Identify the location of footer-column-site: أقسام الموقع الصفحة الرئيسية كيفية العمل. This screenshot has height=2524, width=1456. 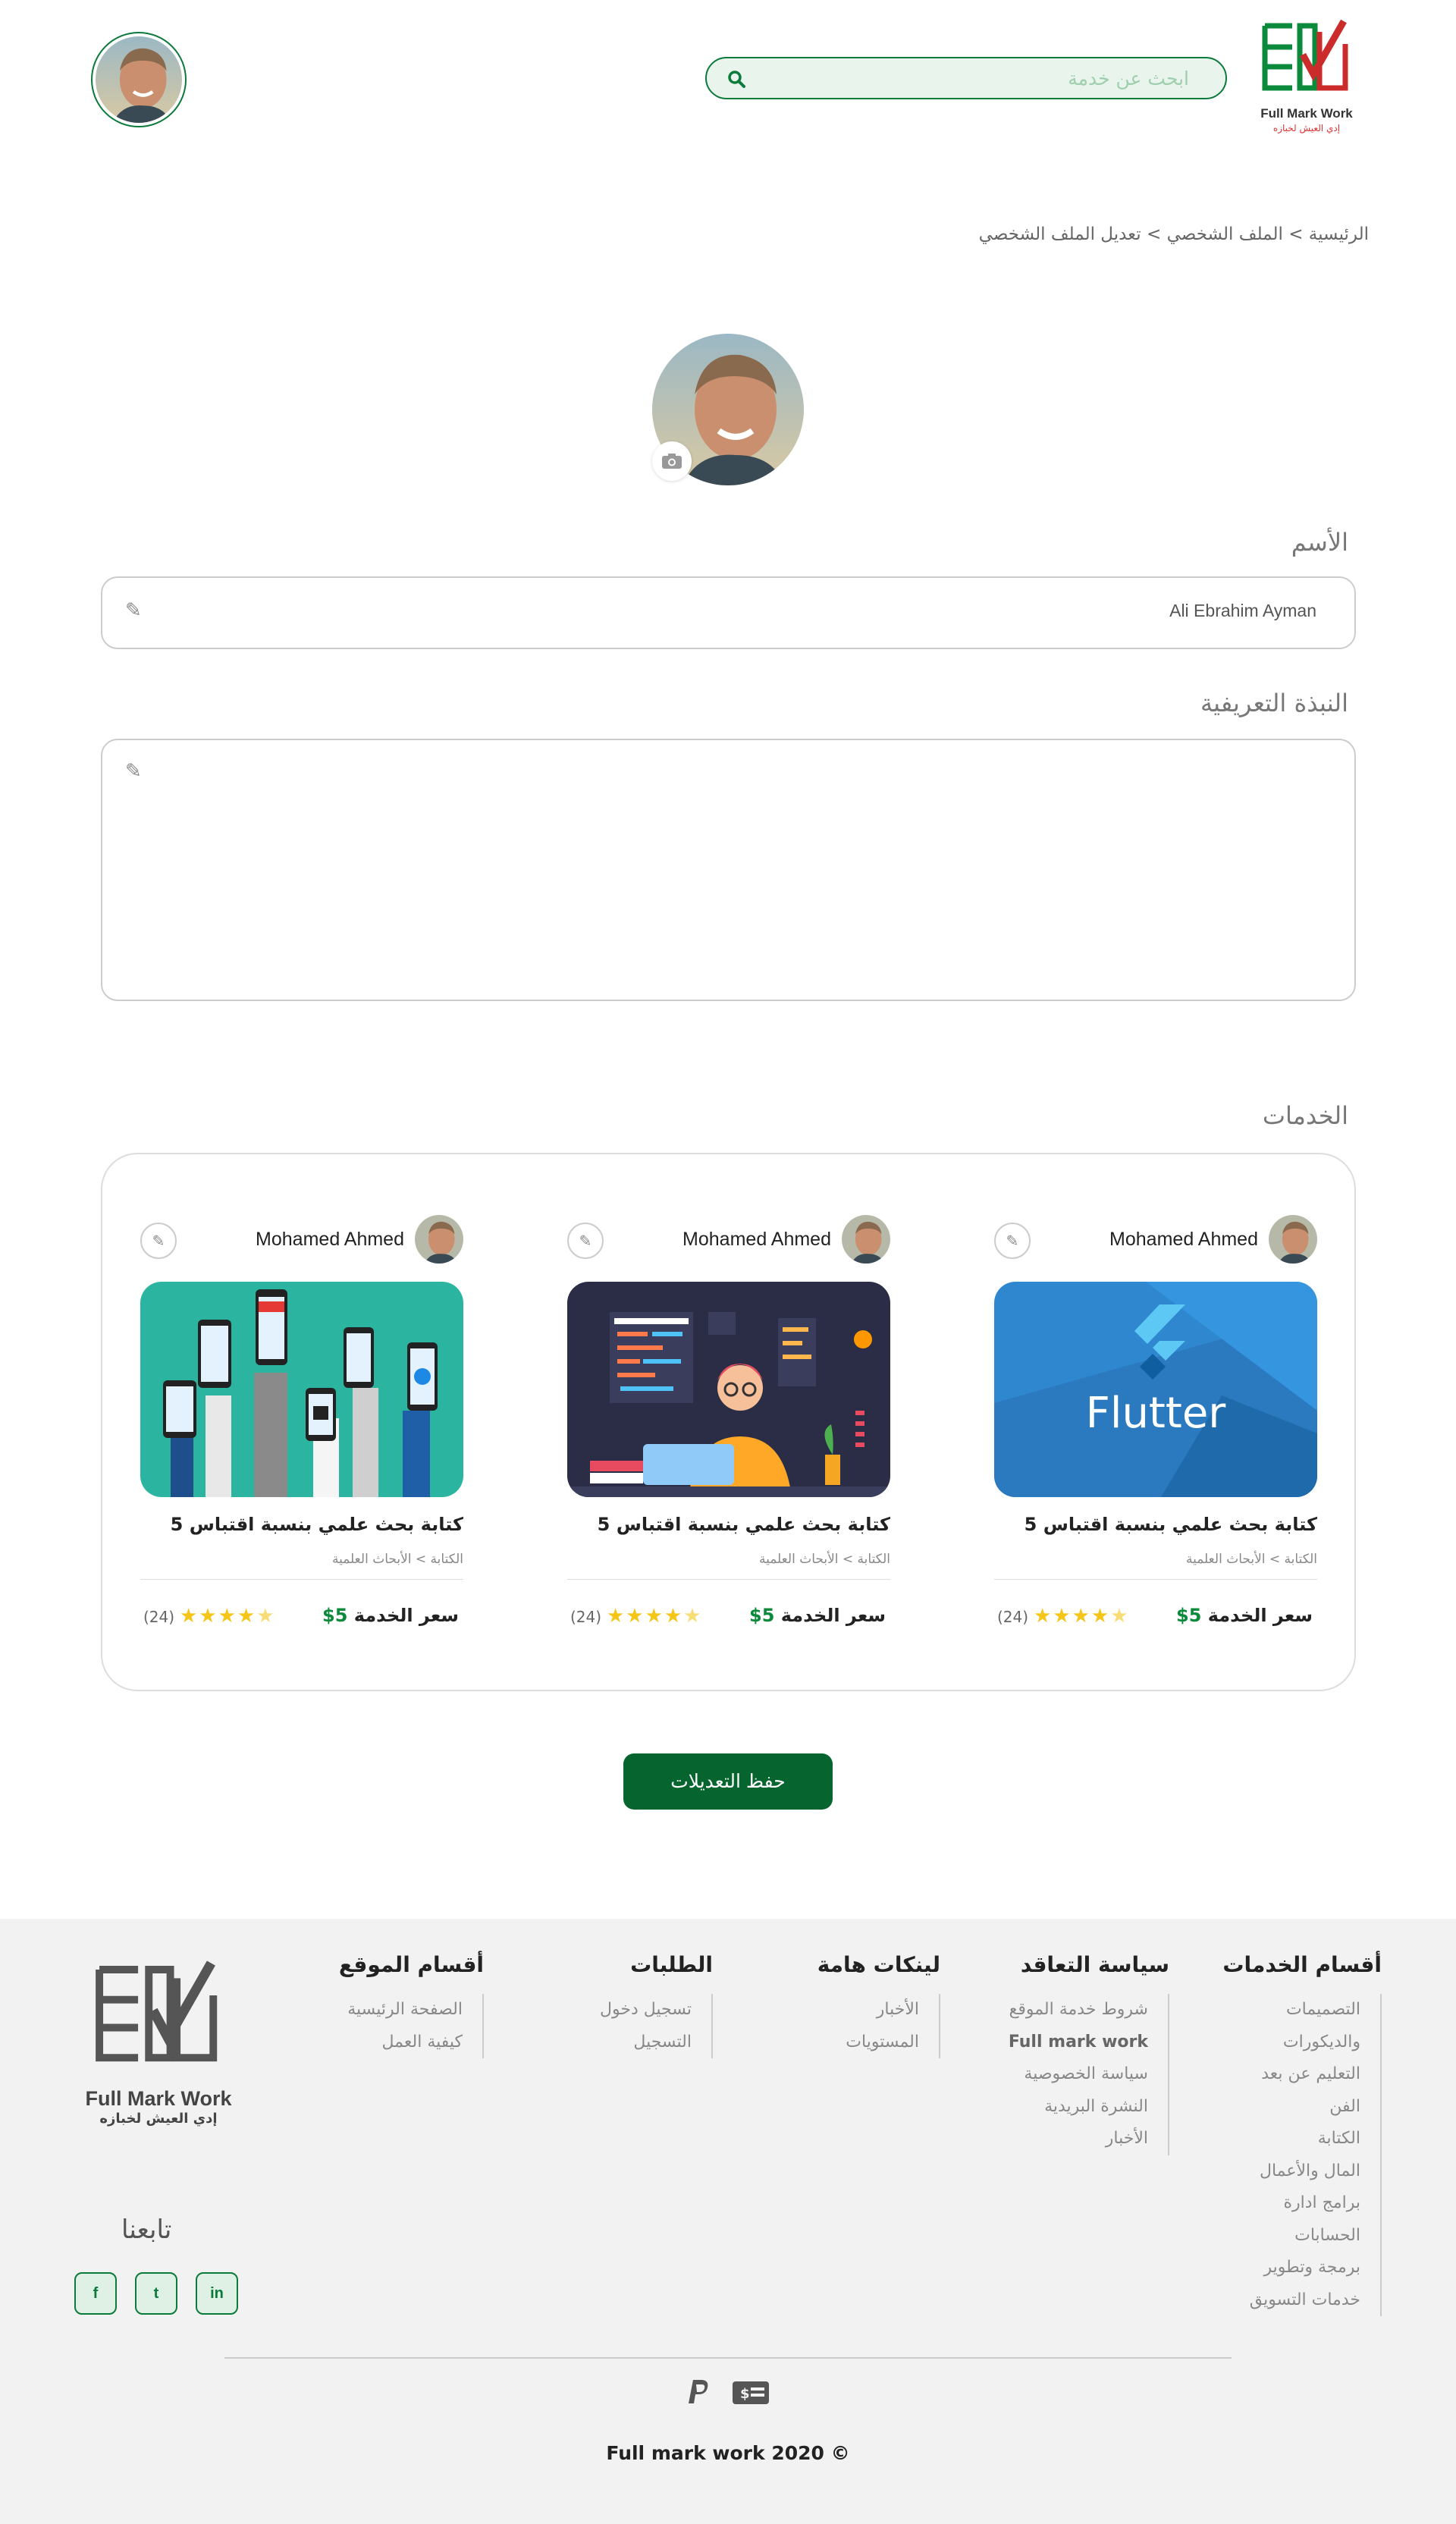
(411, 2005).